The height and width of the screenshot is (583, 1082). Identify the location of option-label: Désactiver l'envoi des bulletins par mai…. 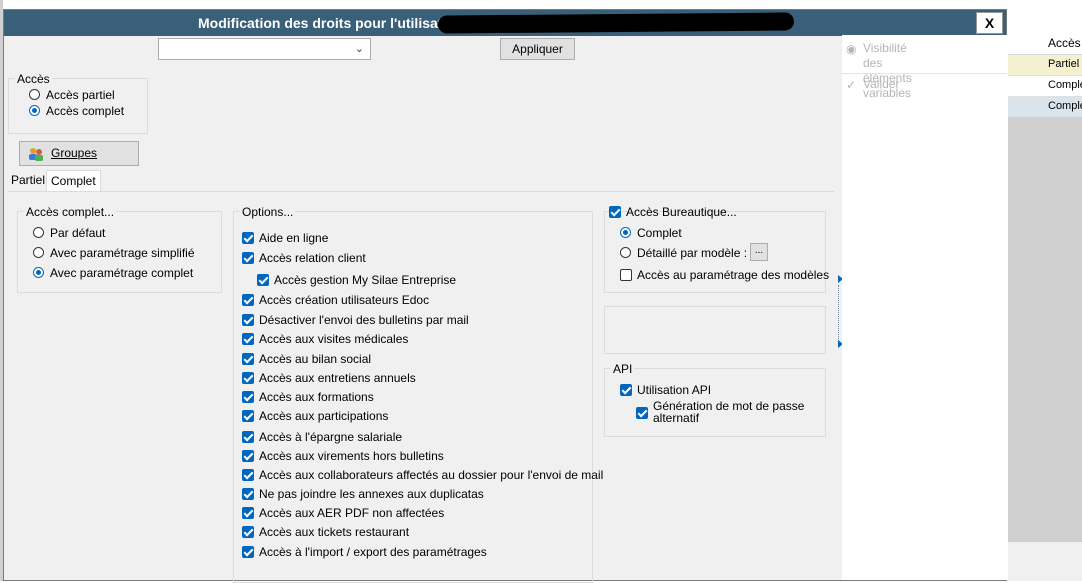
(364, 320).